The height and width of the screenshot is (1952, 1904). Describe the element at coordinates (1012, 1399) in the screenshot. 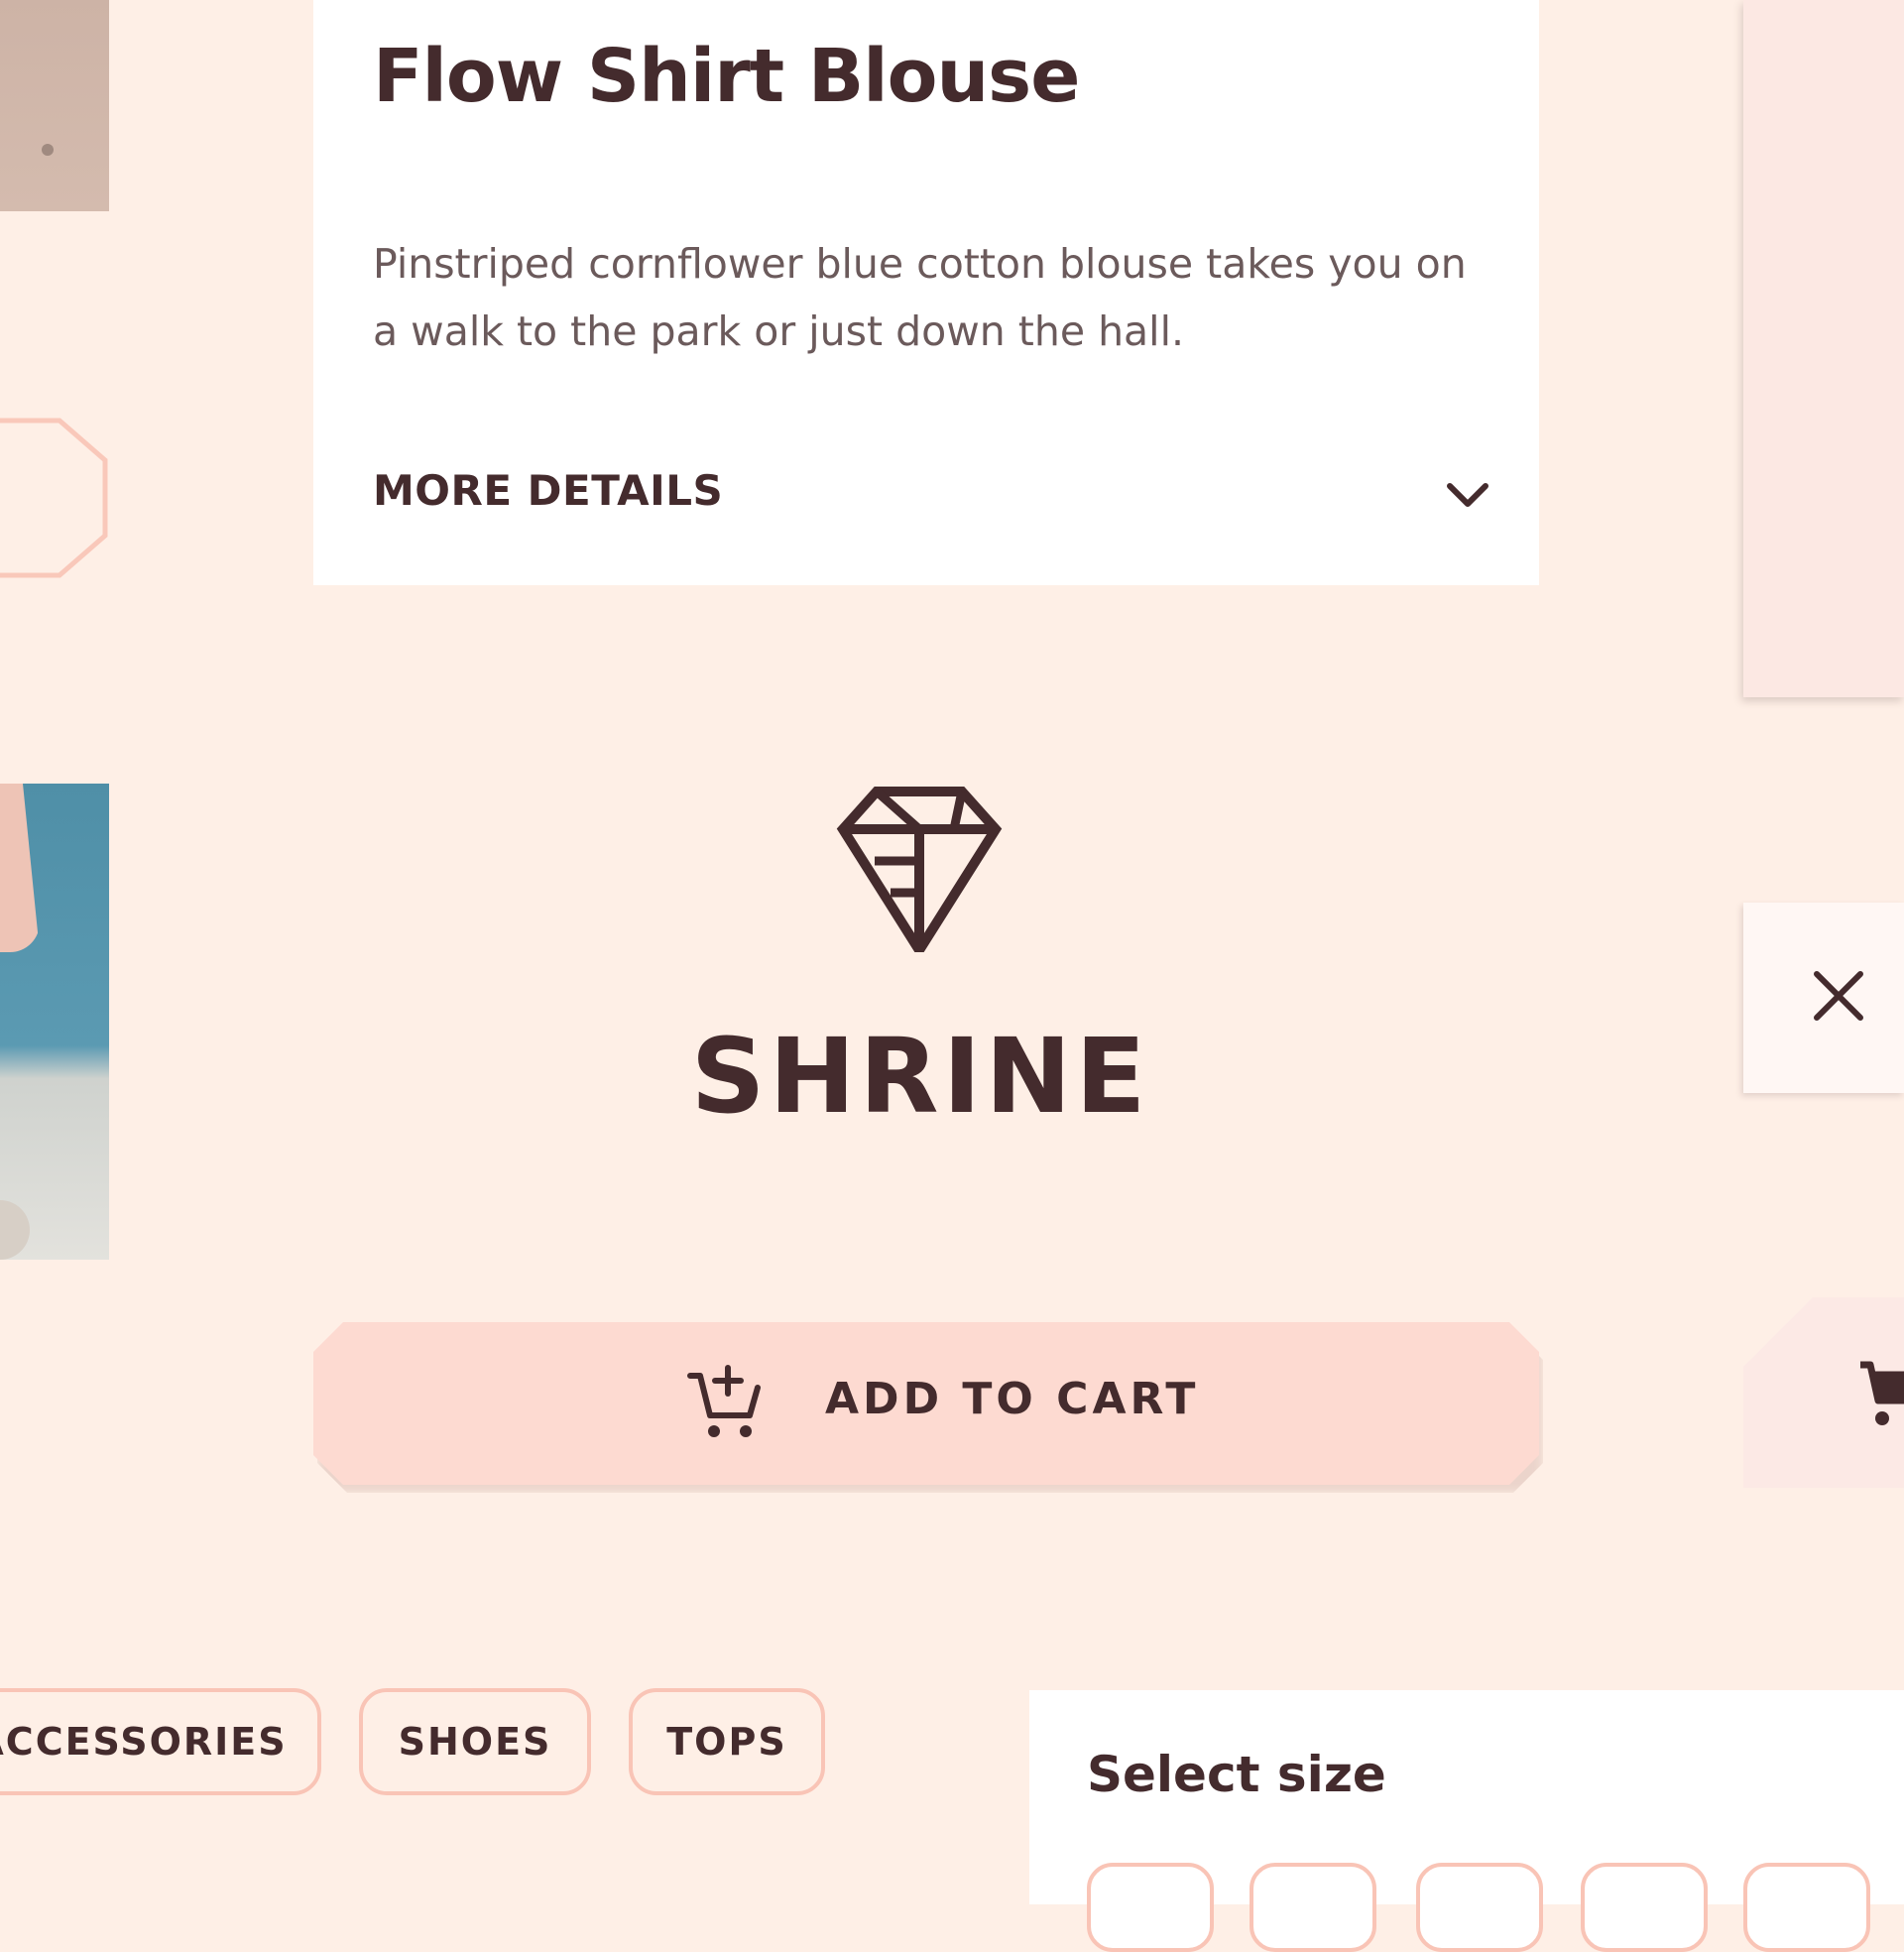

I see `add-to-cart-label: ADD TO CART` at that location.